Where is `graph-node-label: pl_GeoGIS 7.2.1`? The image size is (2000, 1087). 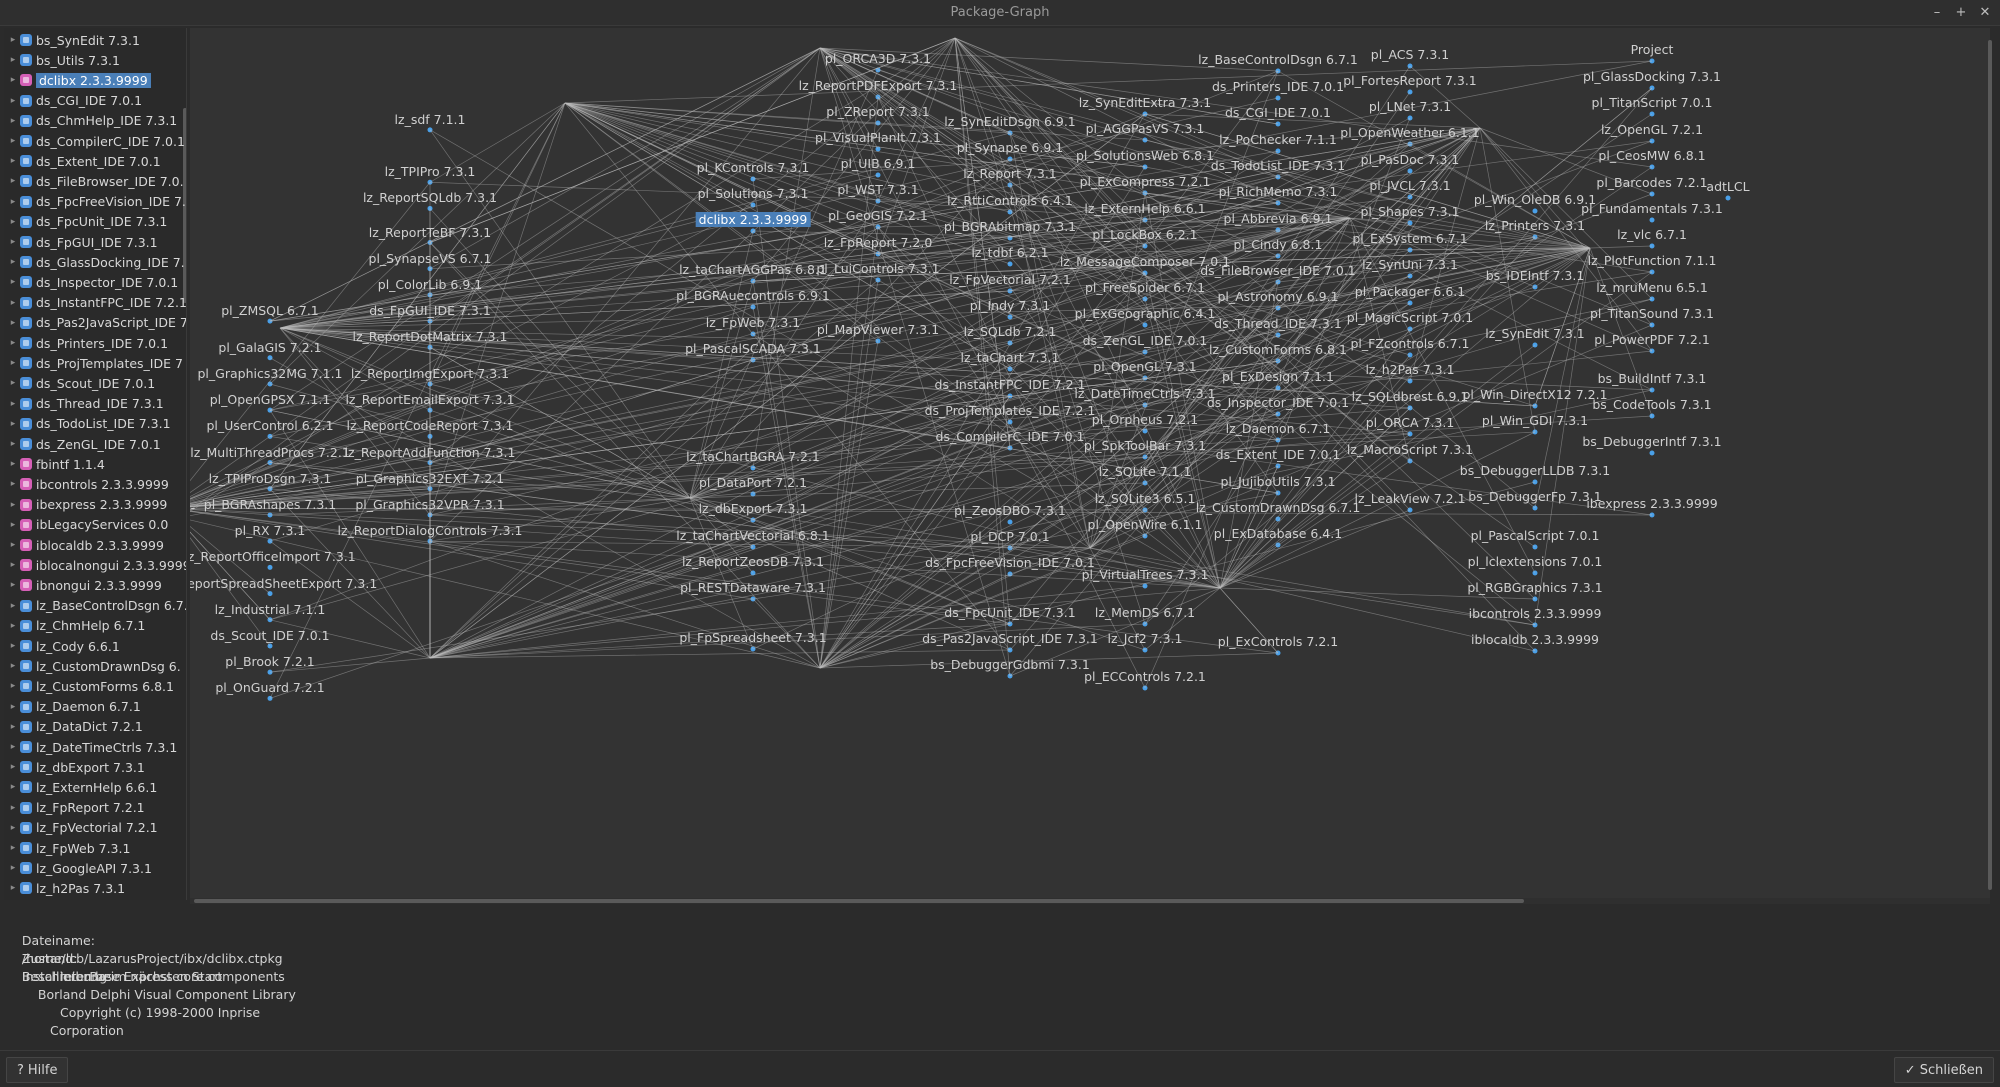 graph-node-label: pl_GeoGIS 7.2.1 is located at coordinates (878, 215).